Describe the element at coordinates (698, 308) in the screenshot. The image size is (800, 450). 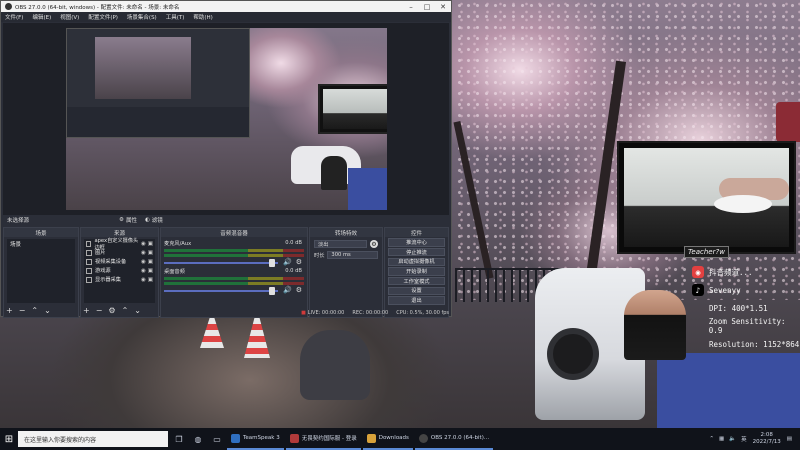
I see `dpi-icon` at that location.